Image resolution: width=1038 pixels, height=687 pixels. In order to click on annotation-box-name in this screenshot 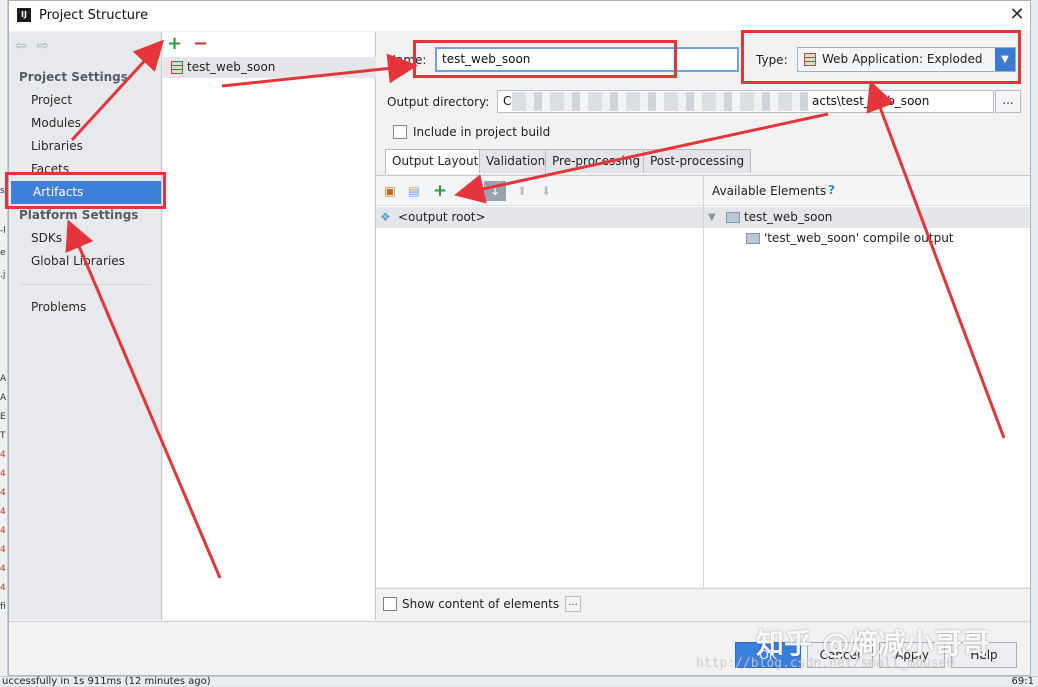, I will do `click(545, 59)`.